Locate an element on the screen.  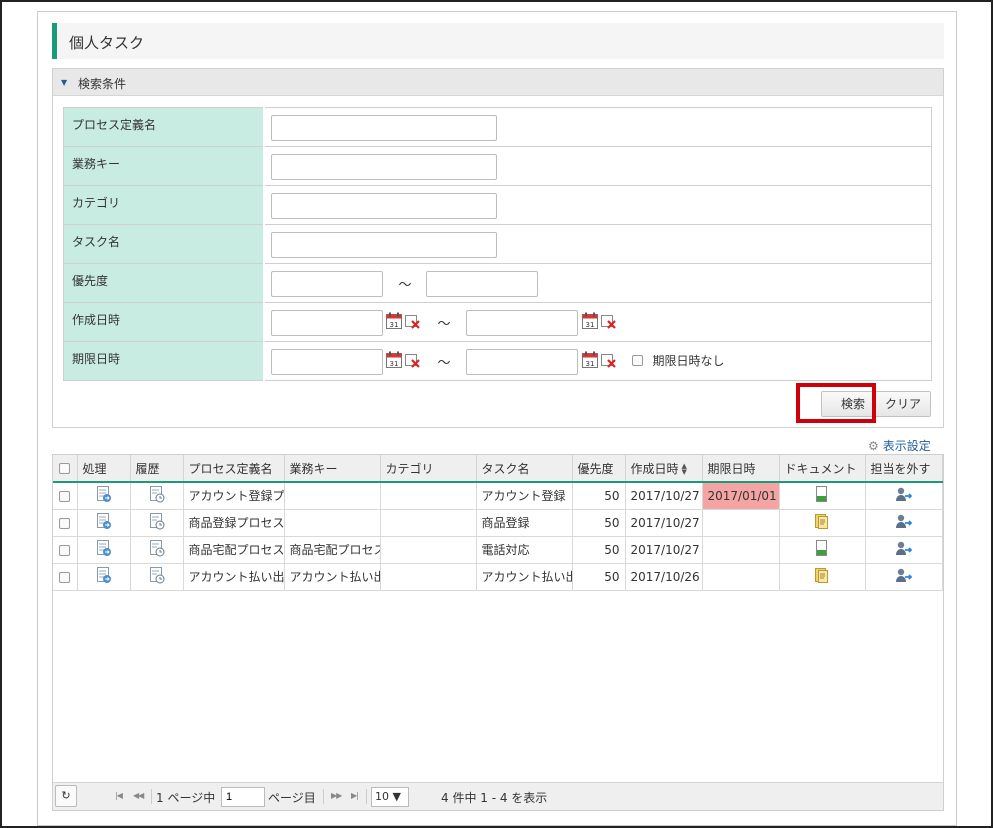
search-conditions-header: ▼ 検索条件 is located at coordinates (498, 82).